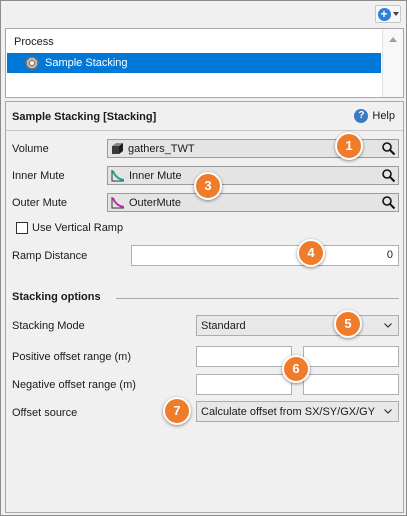  I want to click on outer-mute-value: OuterMute, so click(155, 202).